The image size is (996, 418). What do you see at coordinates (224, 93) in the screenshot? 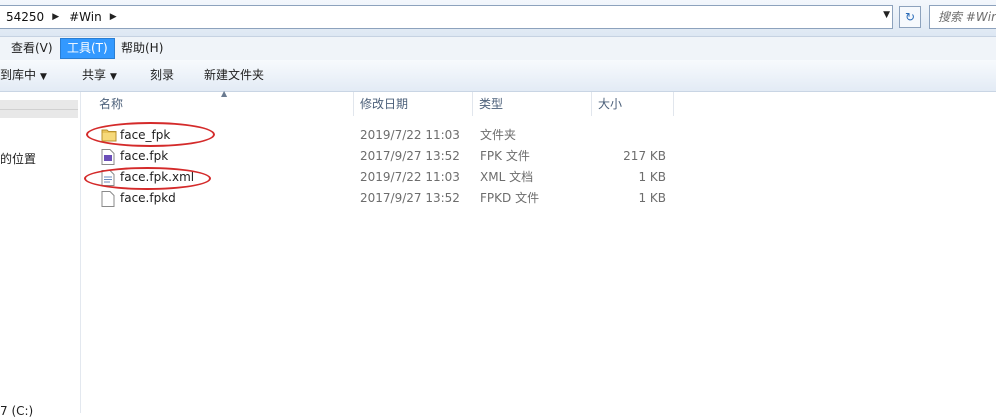
I see `sort-ascending-icon: ▲` at bounding box center [224, 93].